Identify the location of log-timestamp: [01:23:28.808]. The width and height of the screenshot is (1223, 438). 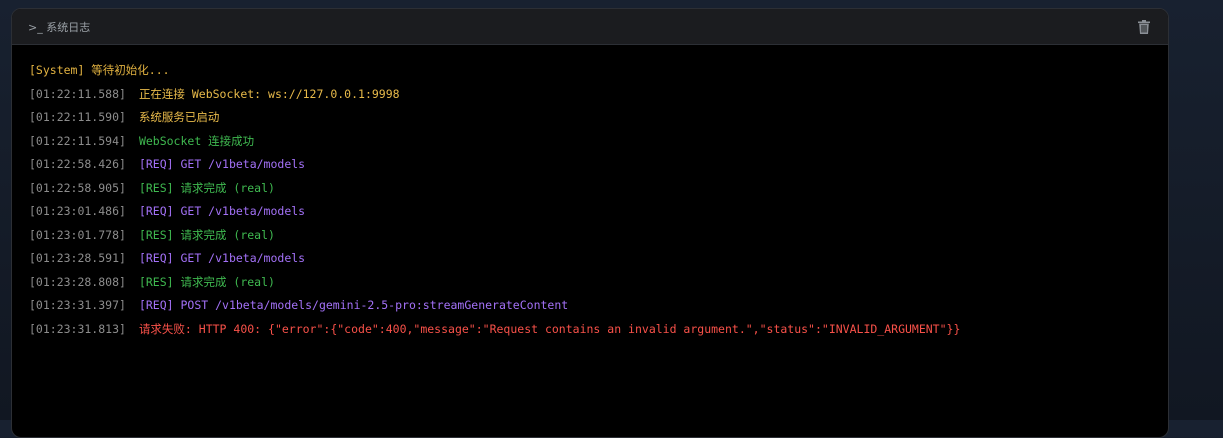
(77, 281).